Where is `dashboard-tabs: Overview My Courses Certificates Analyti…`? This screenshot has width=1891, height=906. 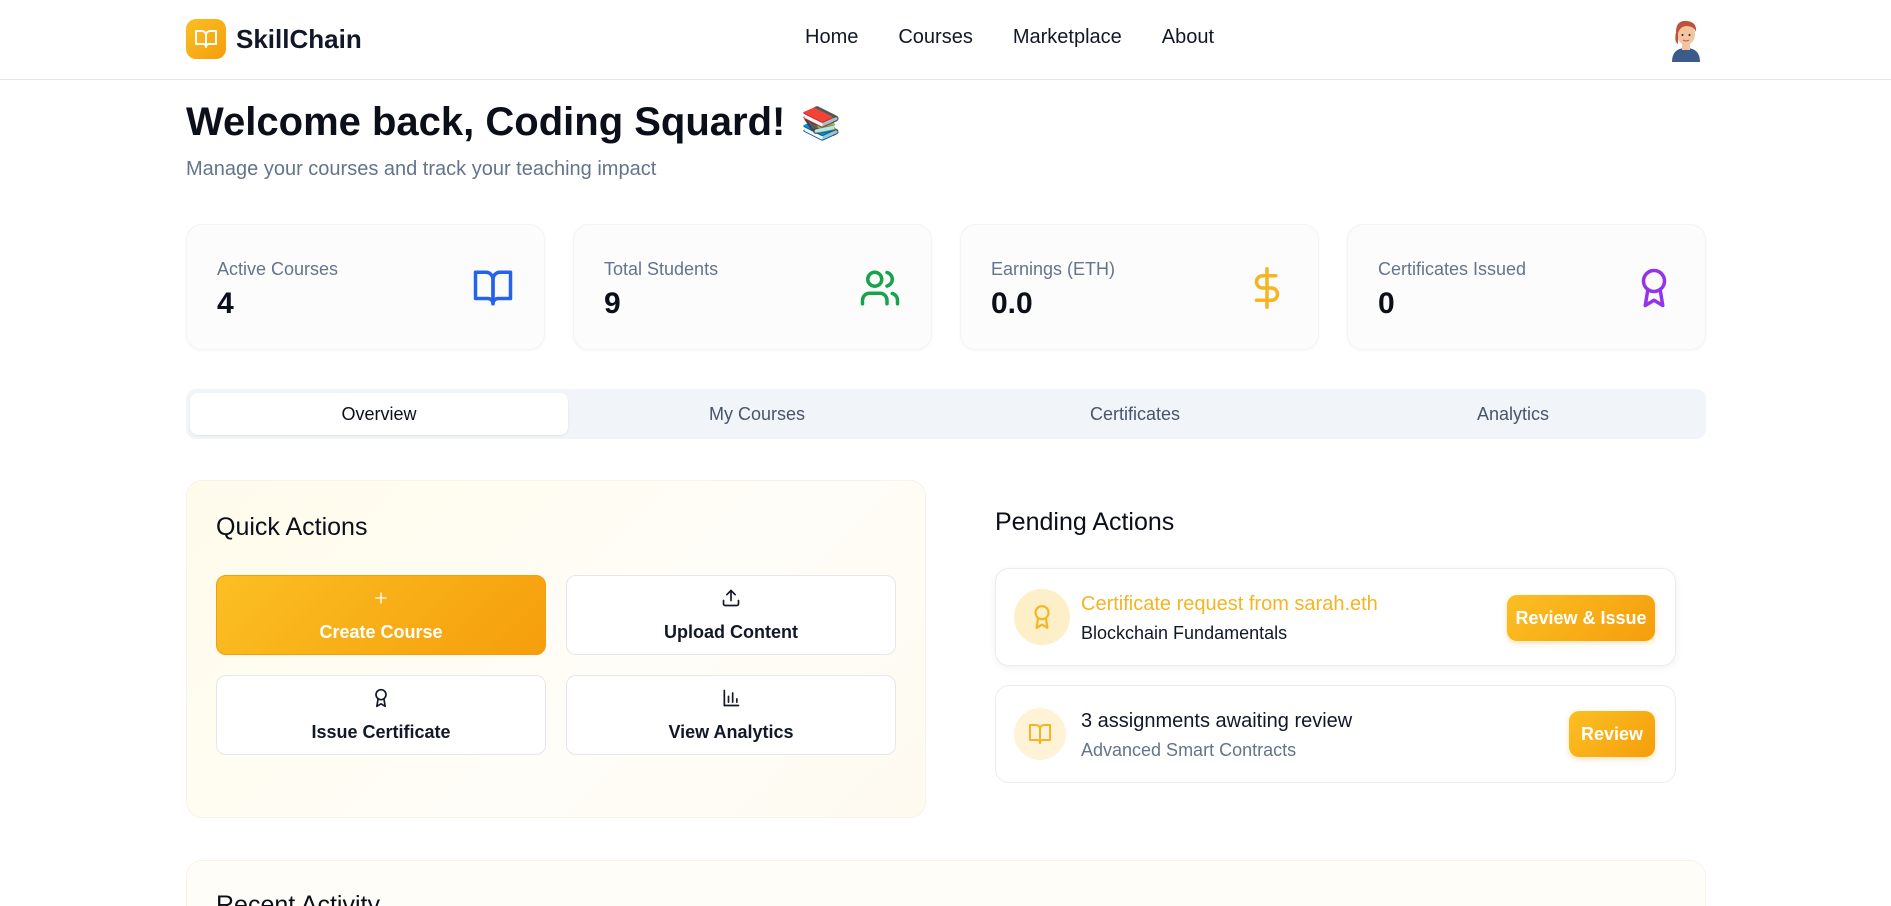 dashboard-tabs: Overview My Courses Certificates Analyti… is located at coordinates (946, 414).